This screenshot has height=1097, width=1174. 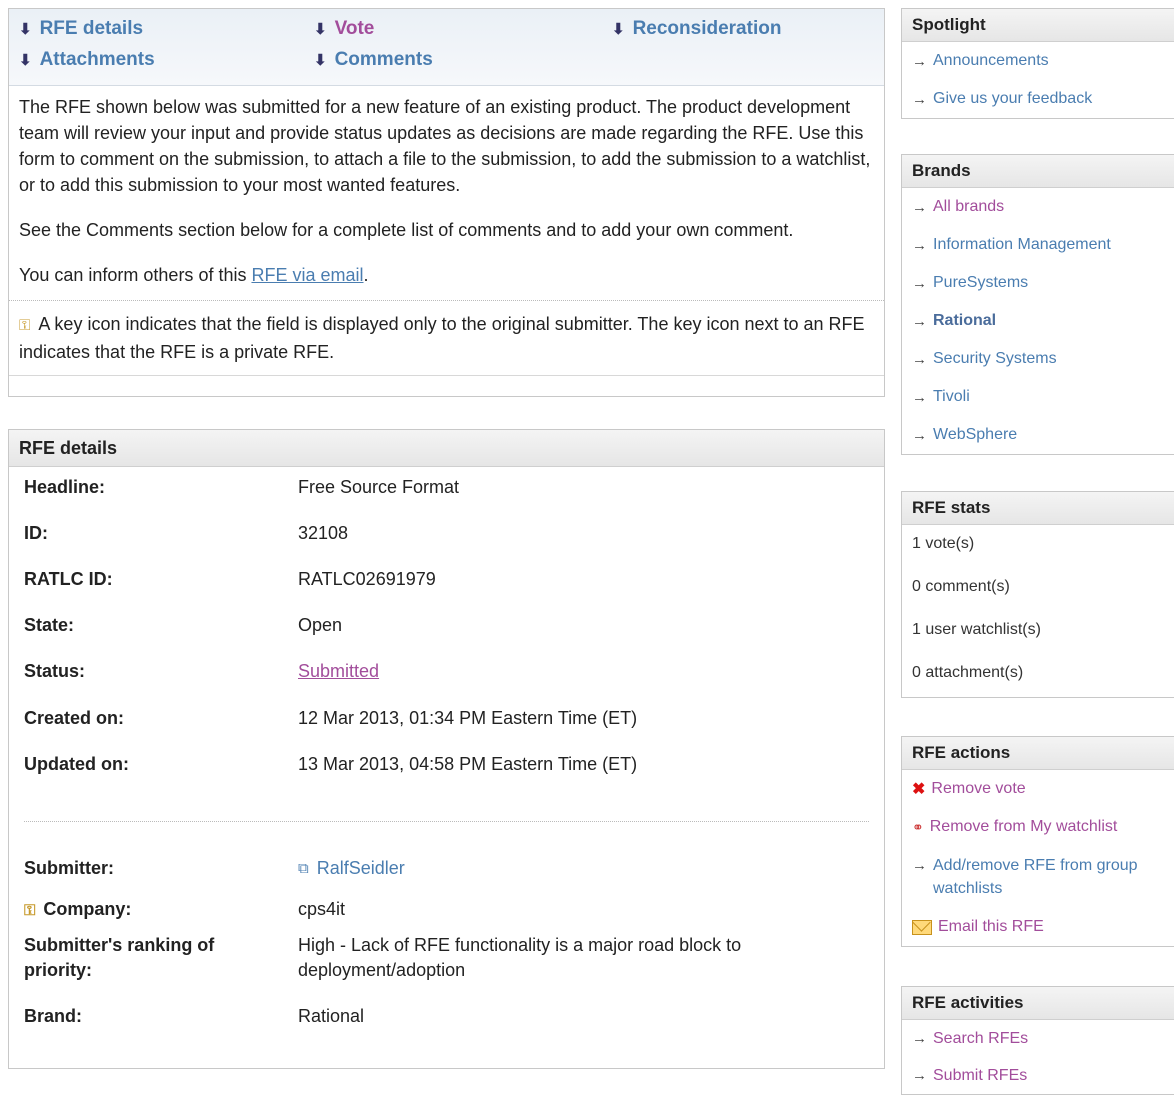 I want to click on jump-attachments-link: ⬇ Attachments, so click(x=87, y=60).